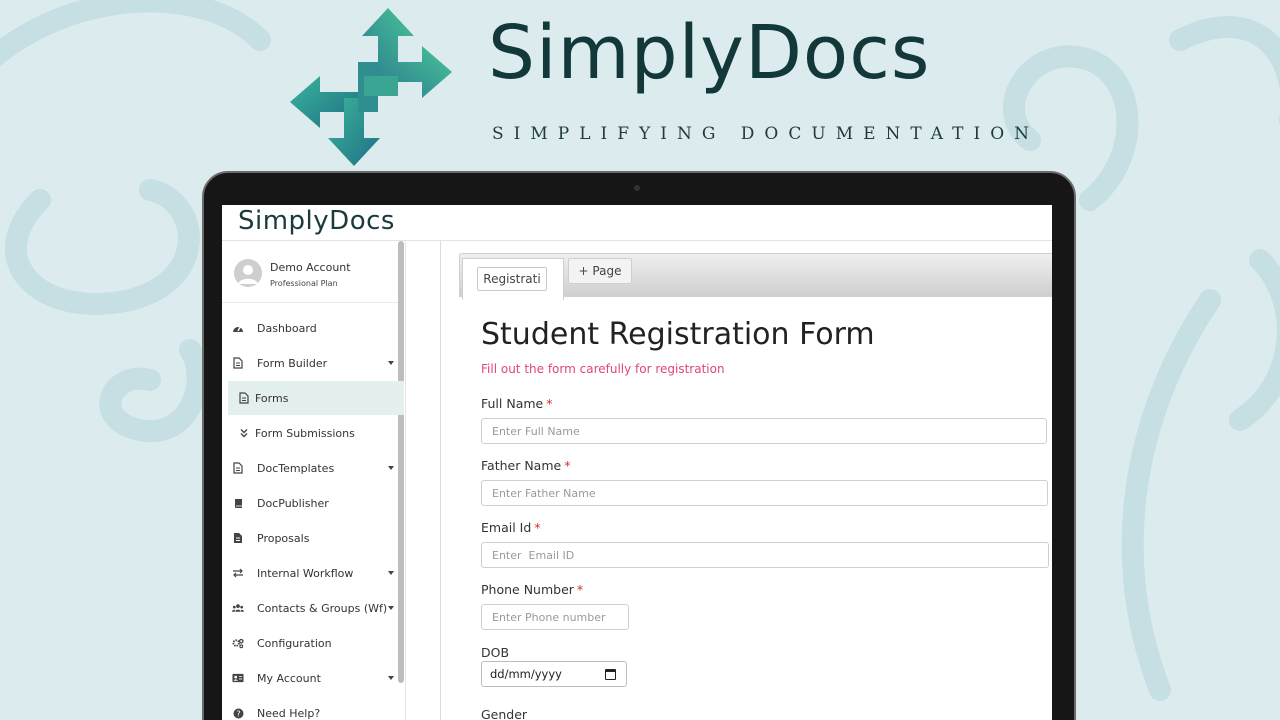 The image size is (1280, 720). What do you see at coordinates (610, 674) in the screenshot?
I see `calendar-icon` at bounding box center [610, 674].